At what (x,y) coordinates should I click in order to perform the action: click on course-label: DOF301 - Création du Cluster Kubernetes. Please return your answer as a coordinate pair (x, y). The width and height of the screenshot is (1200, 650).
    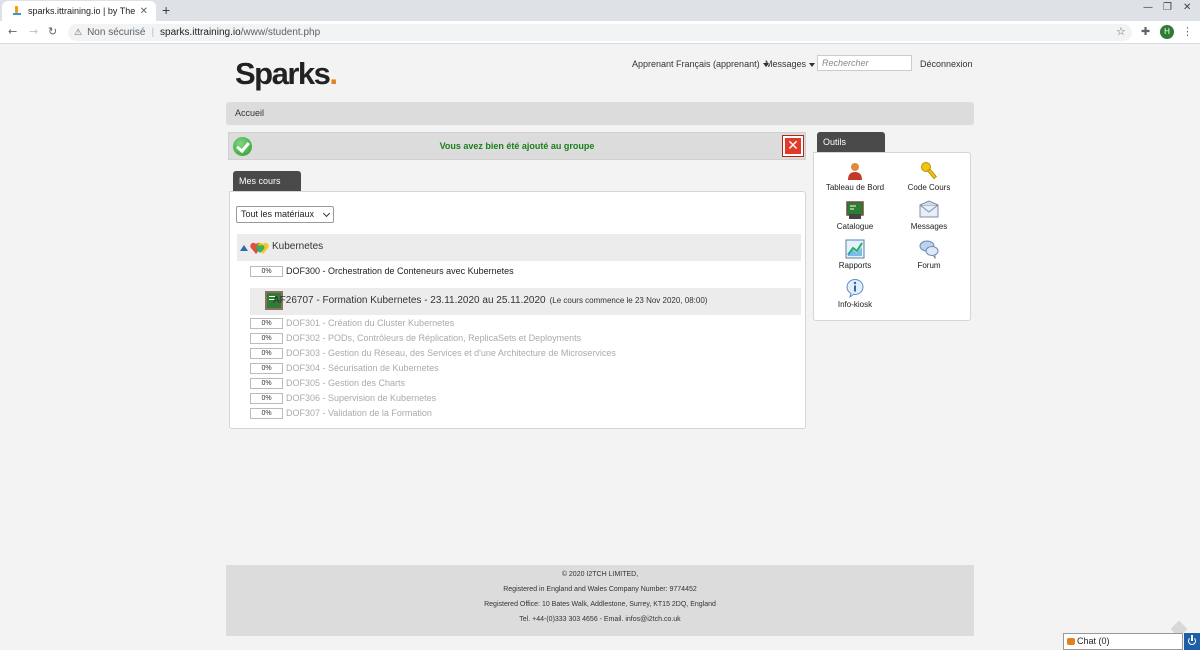
    Looking at the image, I should click on (370, 323).